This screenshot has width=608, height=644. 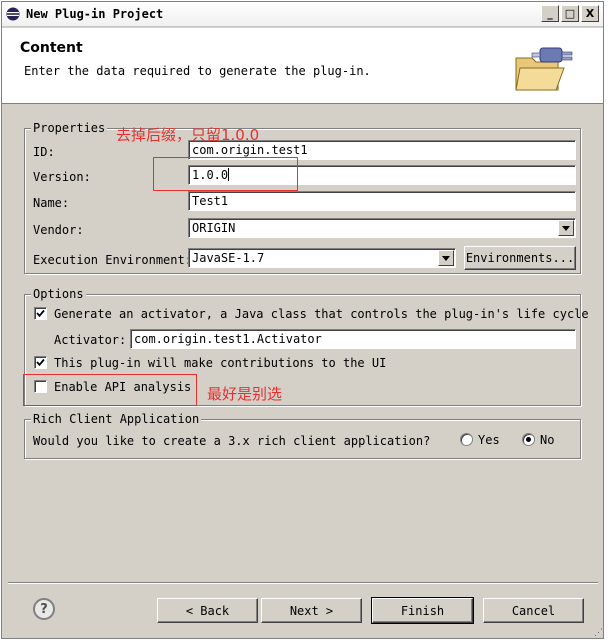 I want to click on api-annotation-text: 最好是别选, so click(x=245, y=394).